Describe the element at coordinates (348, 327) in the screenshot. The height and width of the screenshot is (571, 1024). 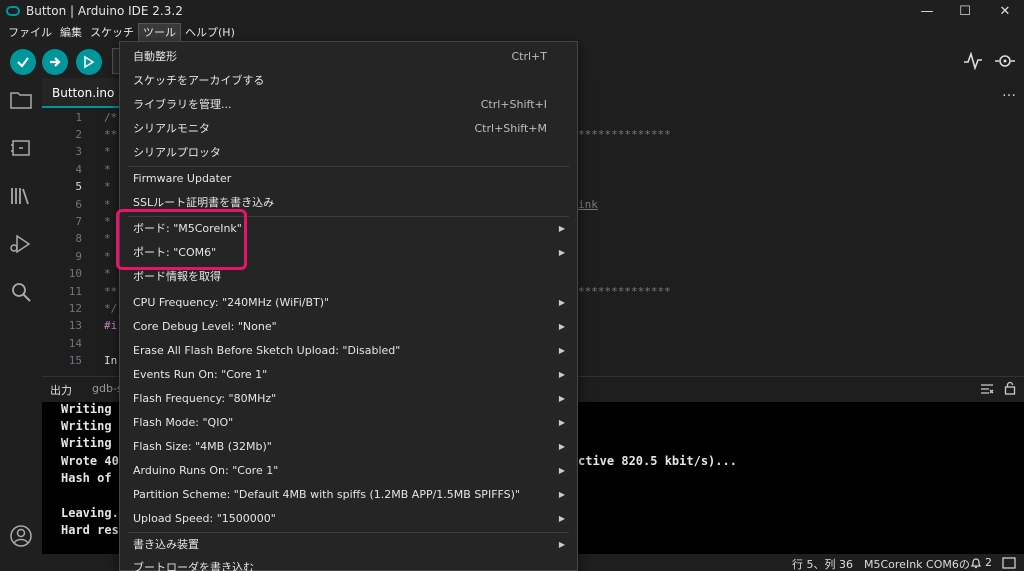
I see `menu-item-core-debug-level: Core Debug Level: "None" ▶` at that location.